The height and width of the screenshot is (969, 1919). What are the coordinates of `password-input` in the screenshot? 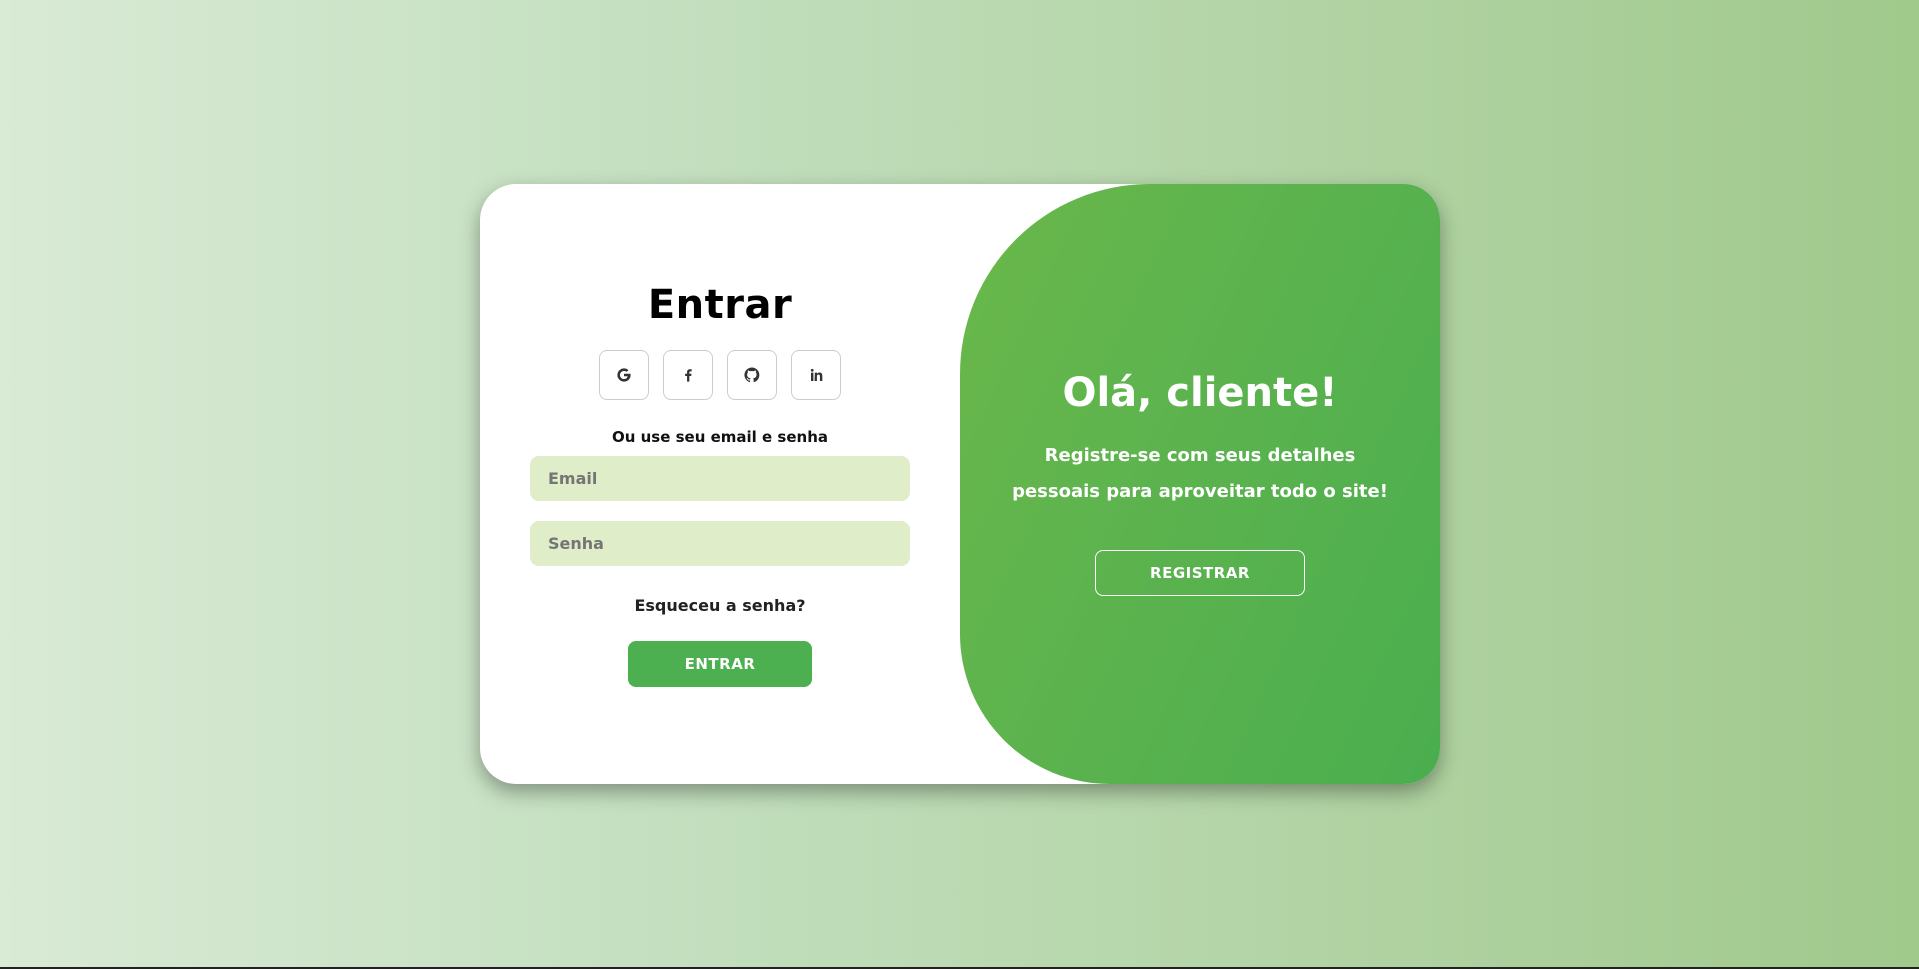 It's located at (720, 543).